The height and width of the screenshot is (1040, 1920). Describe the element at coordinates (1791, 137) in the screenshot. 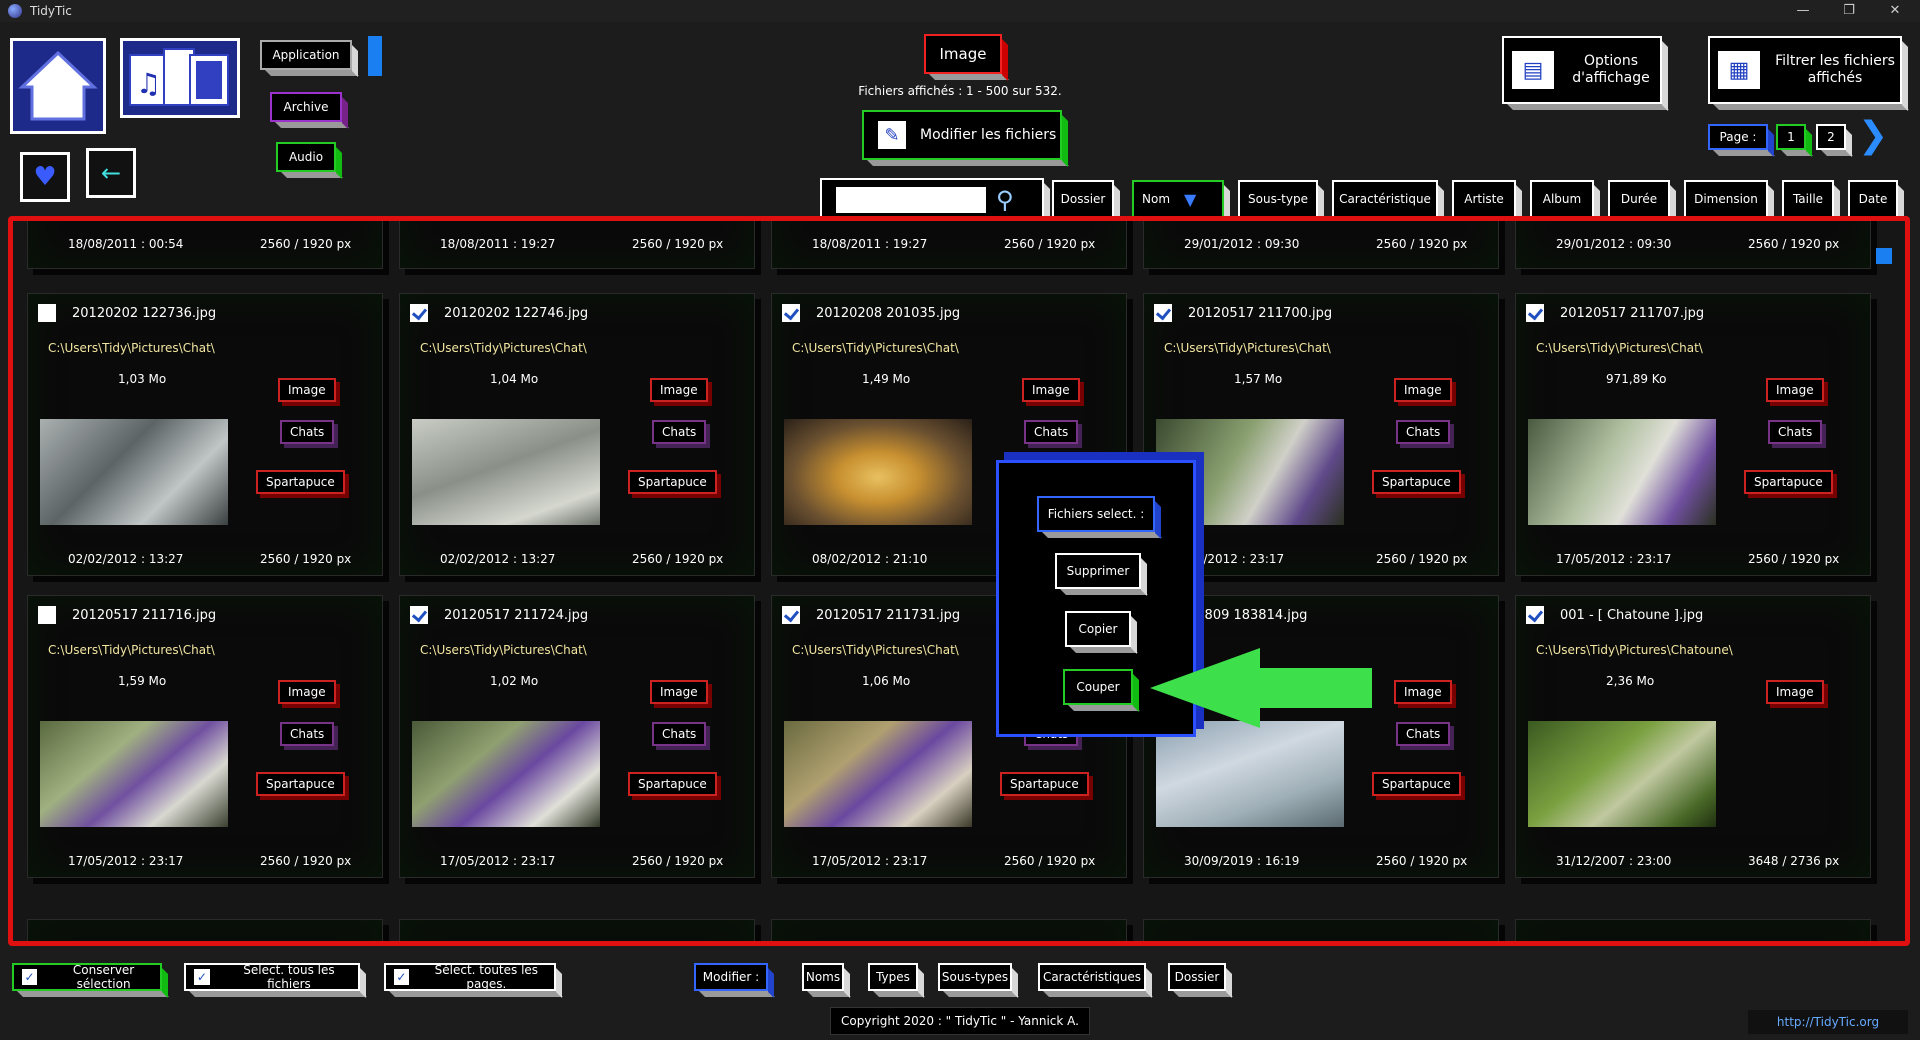

I see `page-1-button: 1` at that location.